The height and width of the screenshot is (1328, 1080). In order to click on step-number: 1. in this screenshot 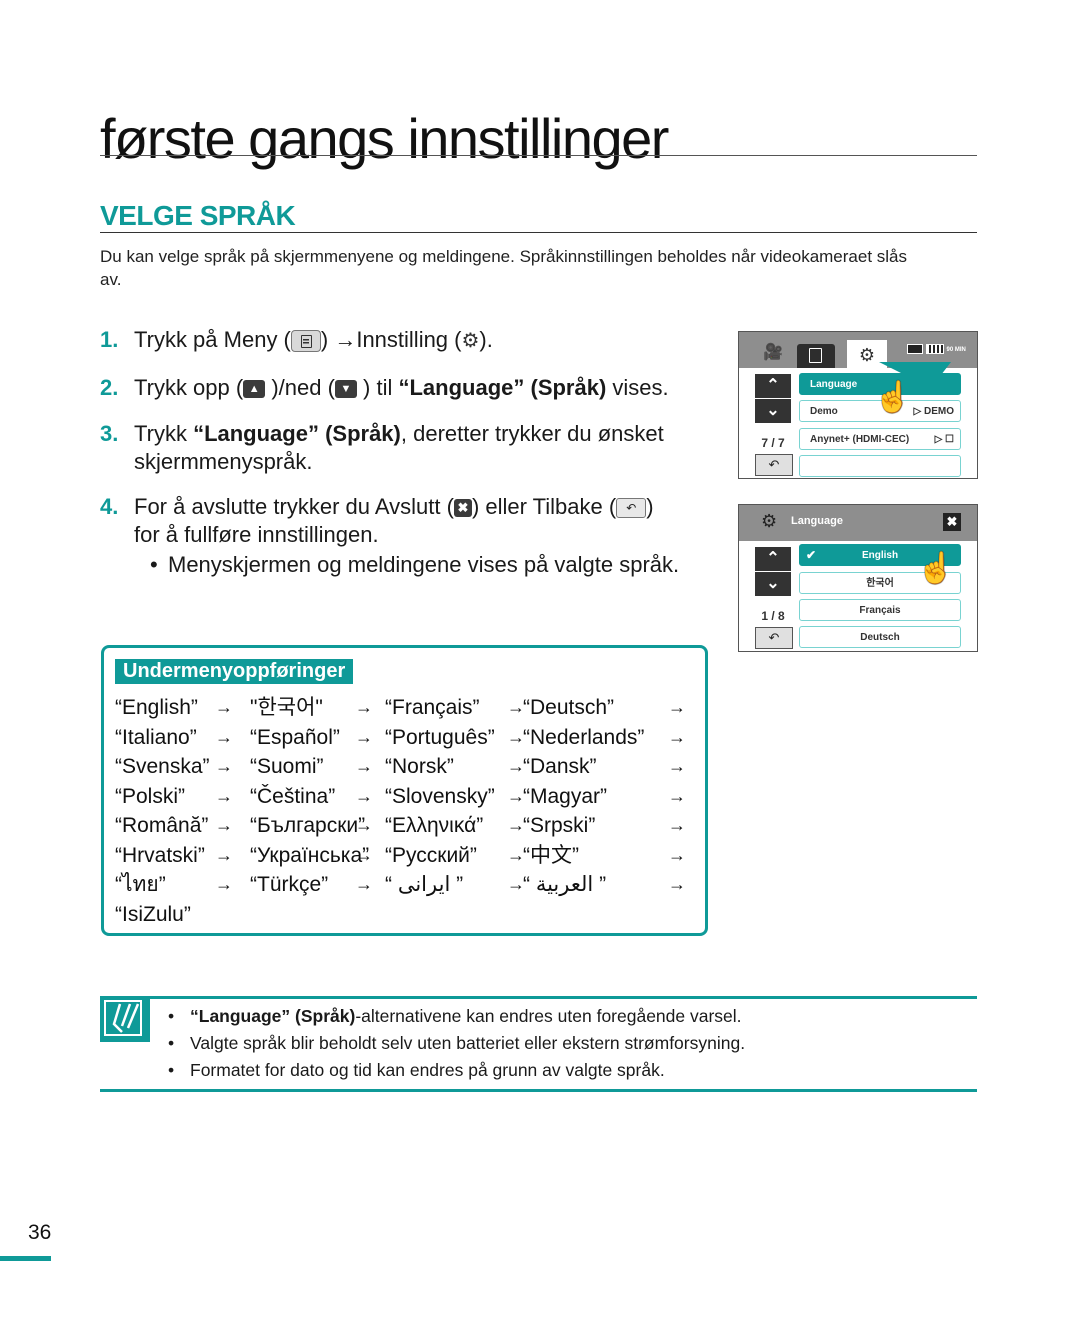, I will do `click(109, 339)`.